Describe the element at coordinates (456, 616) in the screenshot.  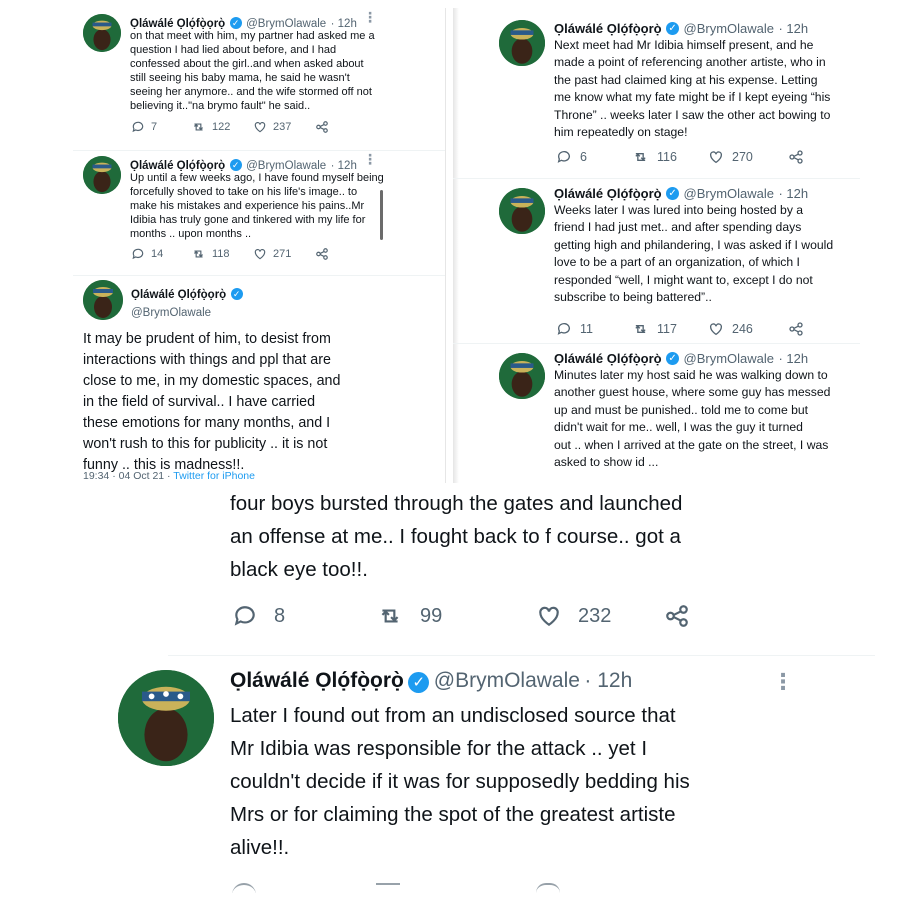
I see `retweet-button: 99` at that location.